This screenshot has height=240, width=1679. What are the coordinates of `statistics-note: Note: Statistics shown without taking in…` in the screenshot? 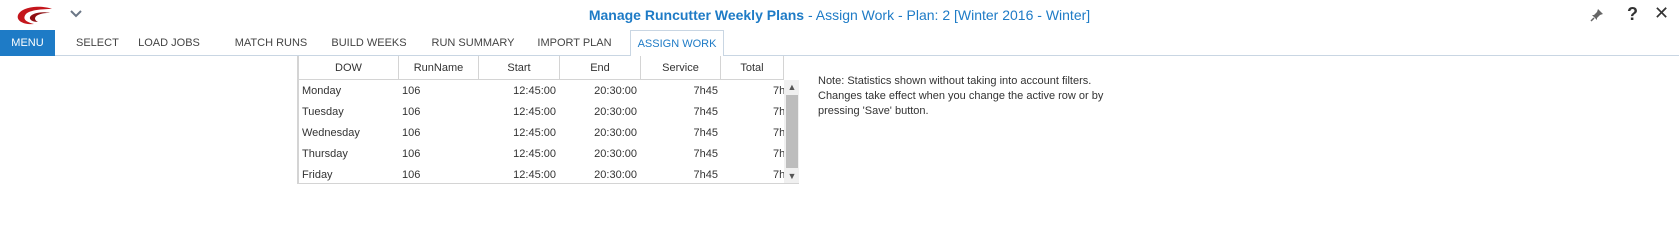 It's located at (968, 96).